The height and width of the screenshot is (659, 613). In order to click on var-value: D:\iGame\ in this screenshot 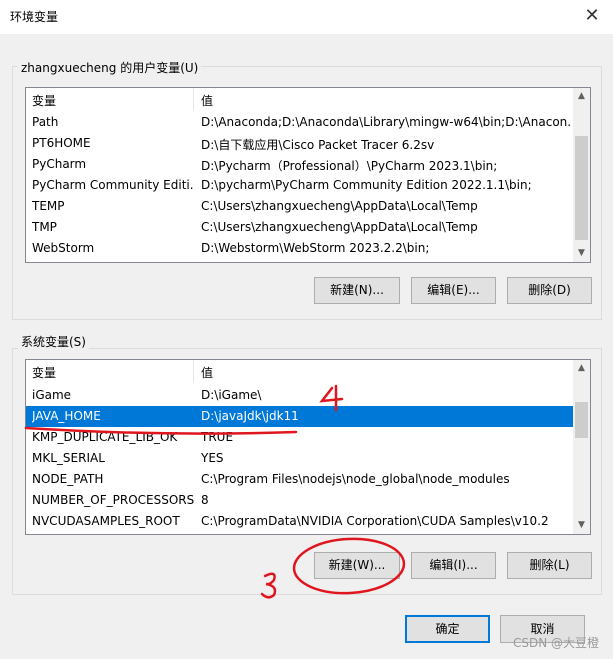, I will do `click(231, 395)`.